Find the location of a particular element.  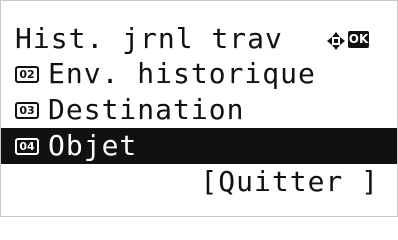

menu-item-label: Objet is located at coordinates (93, 145).